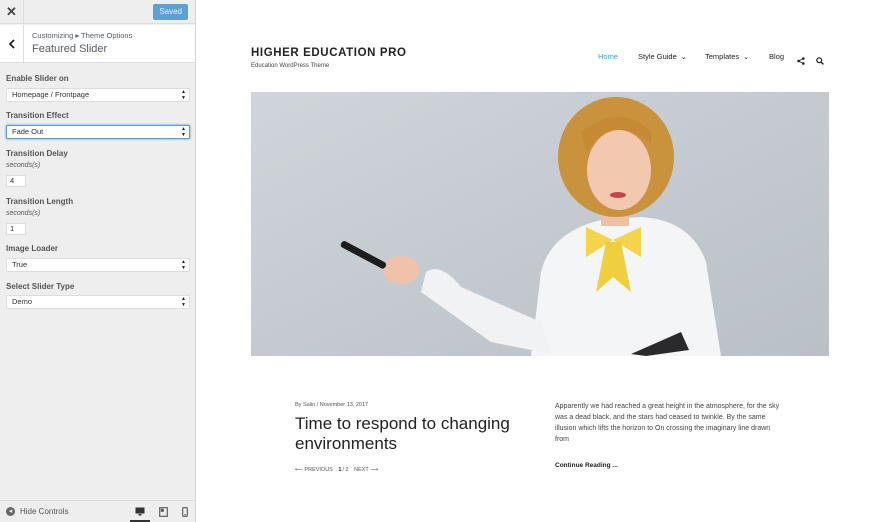  I want to click on slider-type-value: Demo, so click(22, 301).